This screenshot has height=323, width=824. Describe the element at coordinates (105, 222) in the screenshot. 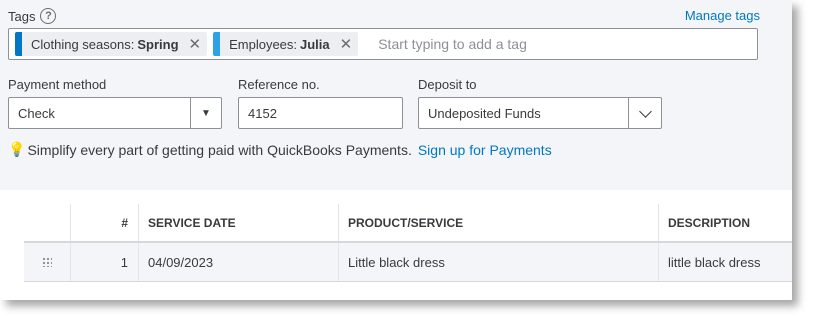

I see `column-header-number: #` at that location.